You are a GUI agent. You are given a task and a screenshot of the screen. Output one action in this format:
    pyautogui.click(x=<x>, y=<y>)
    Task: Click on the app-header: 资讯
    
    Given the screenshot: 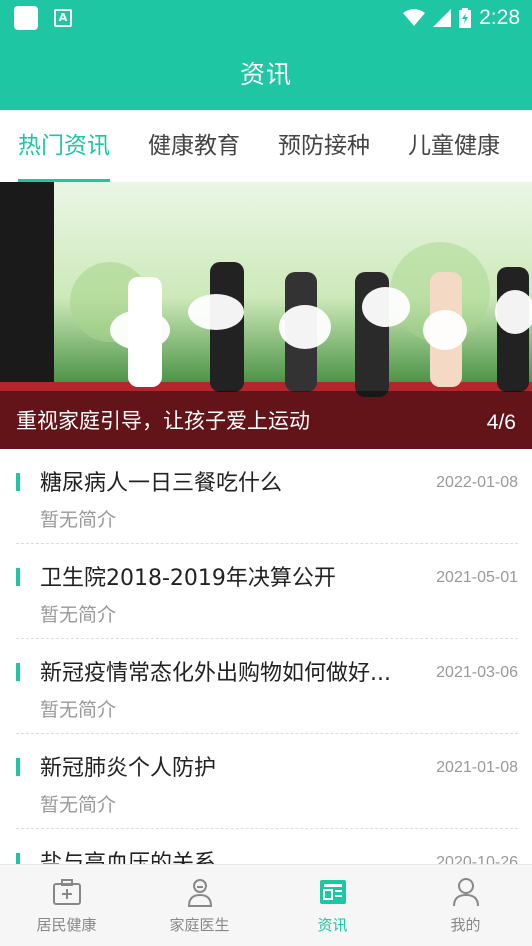 What is the action you would take?
    pyautogui.click(x=266, y=73)
    